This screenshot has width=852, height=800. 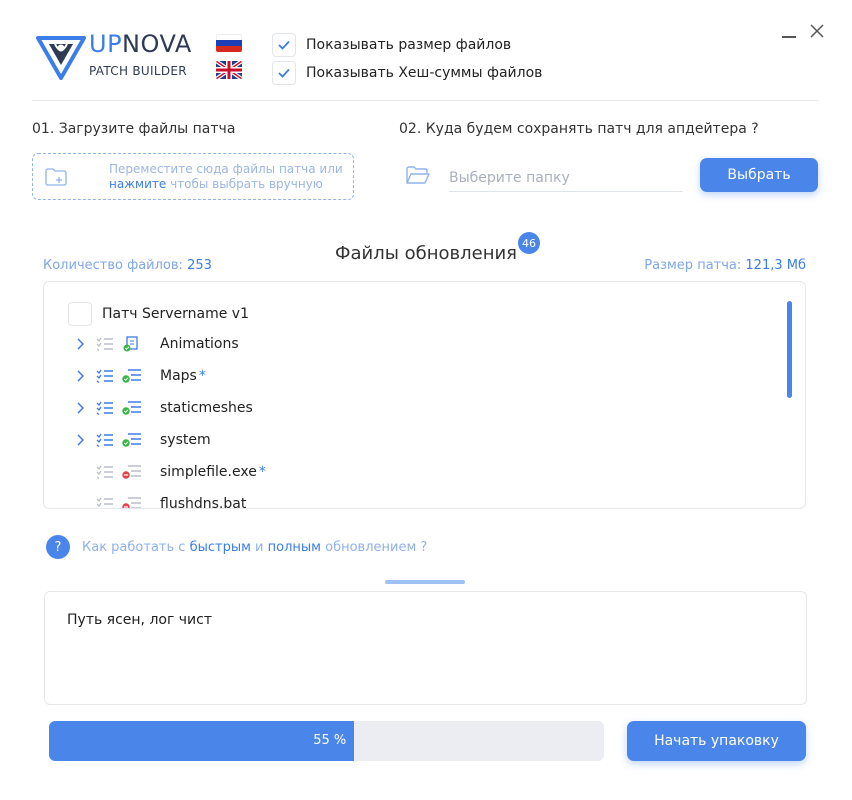 I want to click on help-text-3: обновлением ?, so click(x=376, y=547).